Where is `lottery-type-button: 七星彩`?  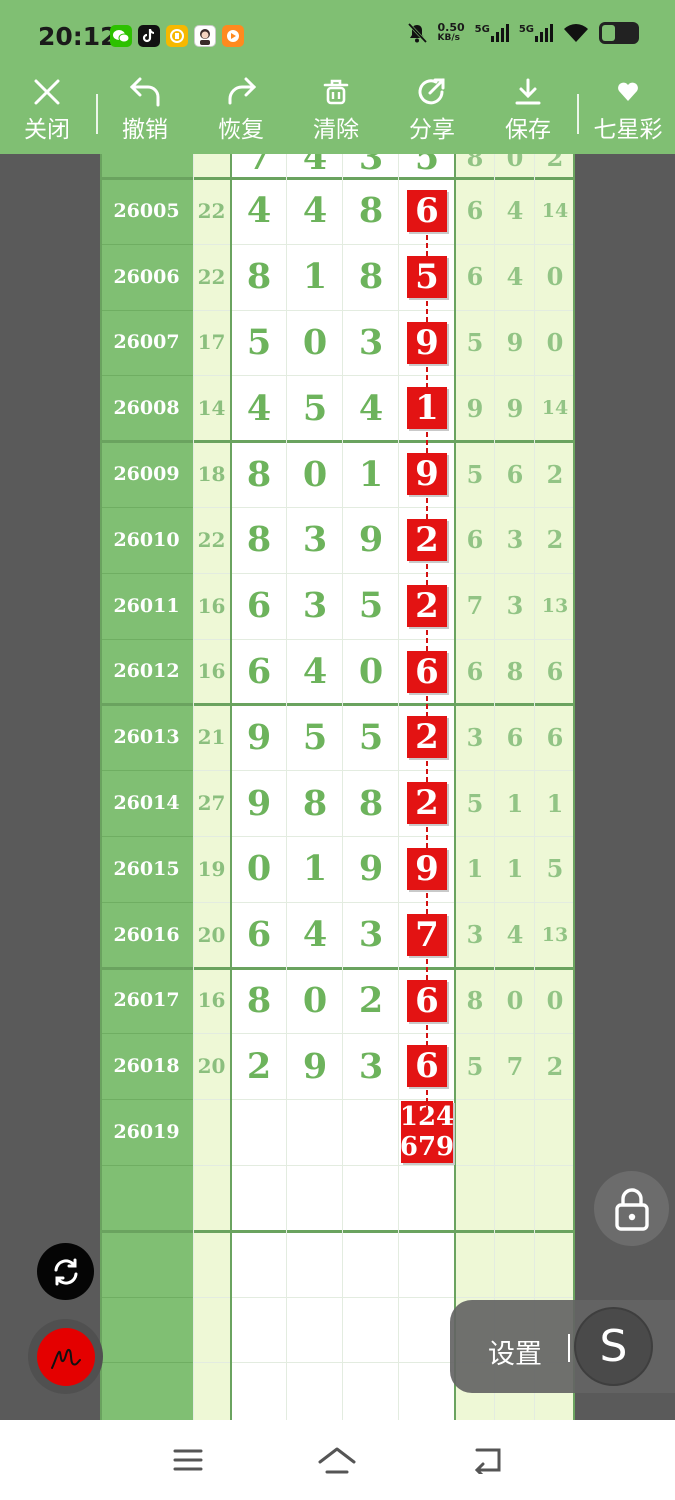 lottery-type-button: 七星彩 is located at coordinates (628, 114).